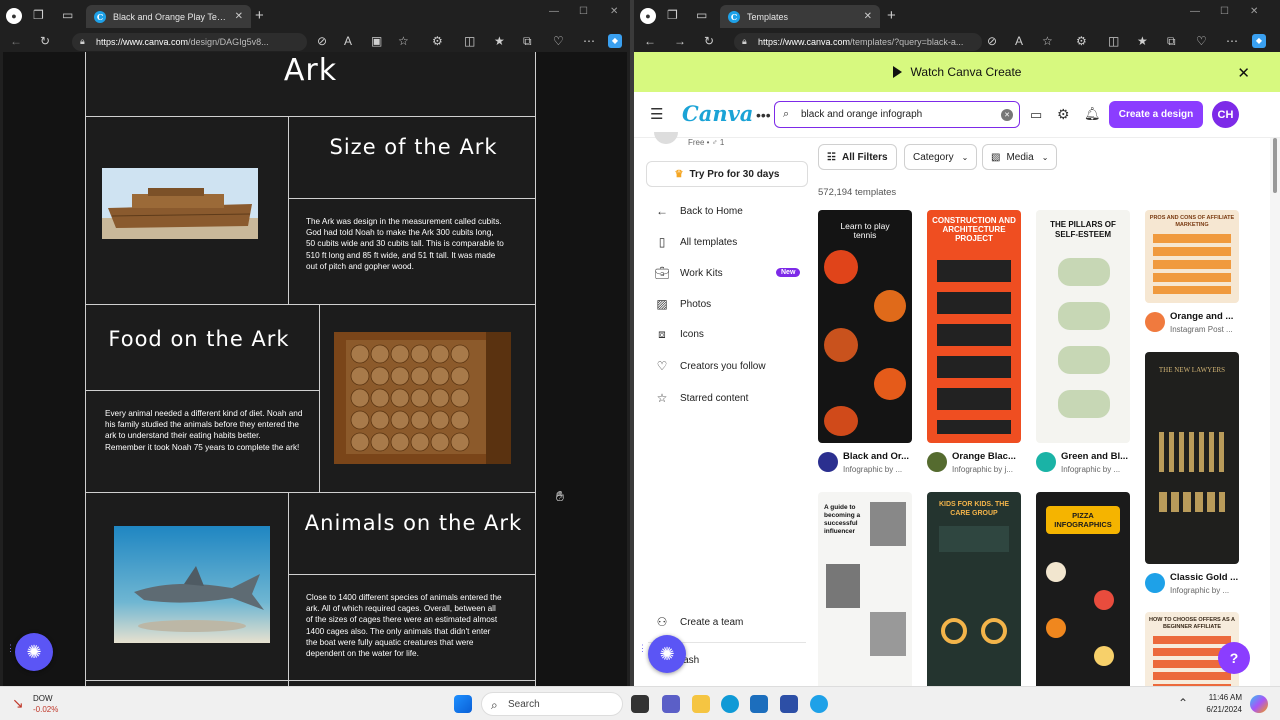  Describe the element at coordinates (552, 704) in the screenshot. I see `taskbar-search: ⌕ Search` at that location.